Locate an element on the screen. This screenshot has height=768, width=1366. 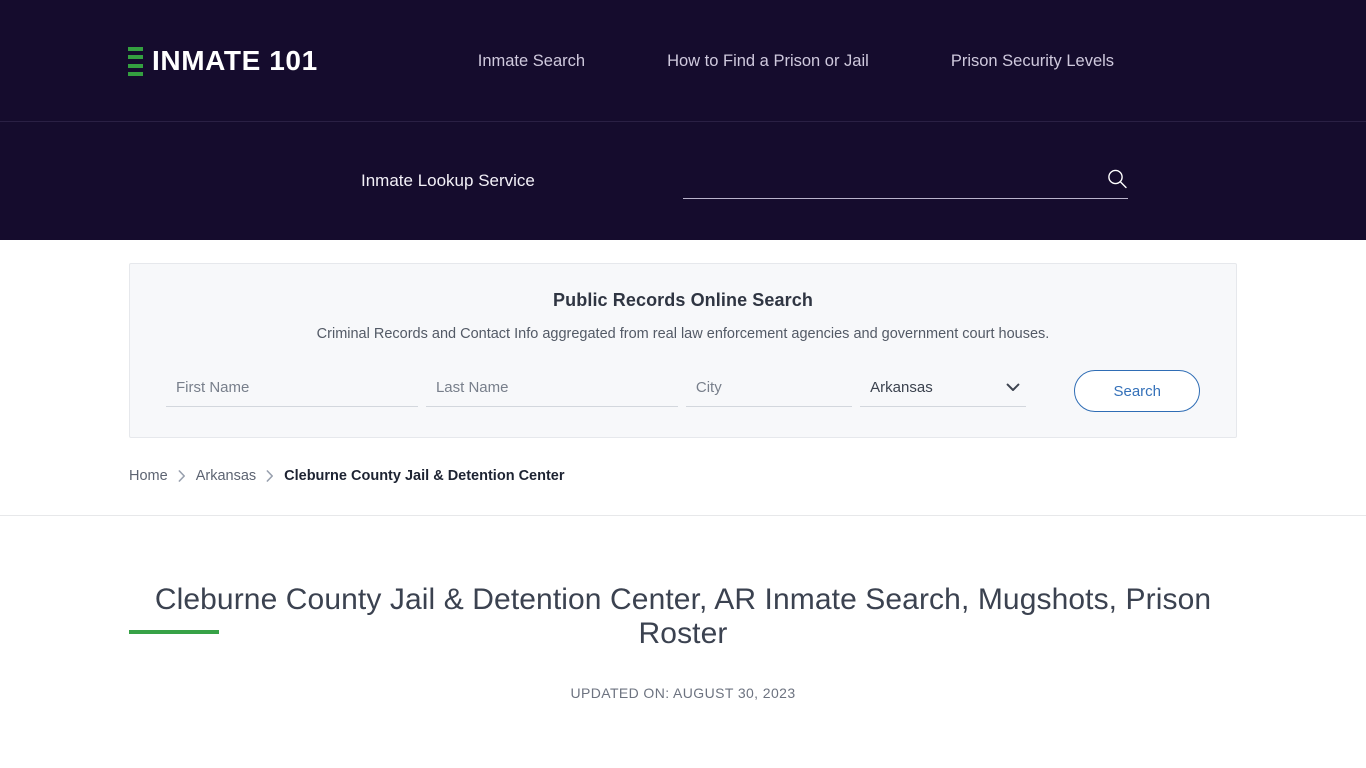
state-select: Arkansas is located at coordinates (943, 390).